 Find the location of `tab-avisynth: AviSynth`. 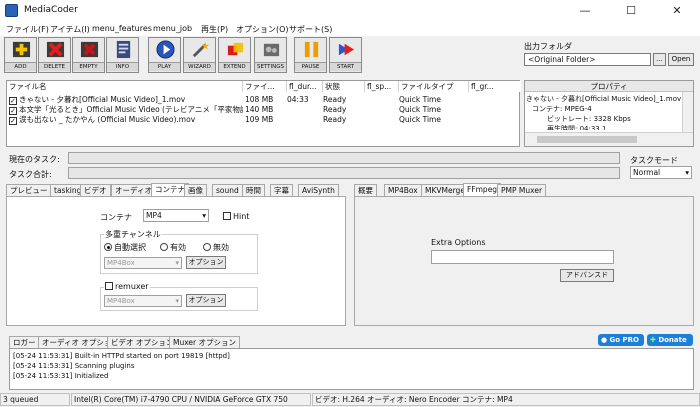

tab-avisynth: AviSynth is located at coordinates (318, 190).